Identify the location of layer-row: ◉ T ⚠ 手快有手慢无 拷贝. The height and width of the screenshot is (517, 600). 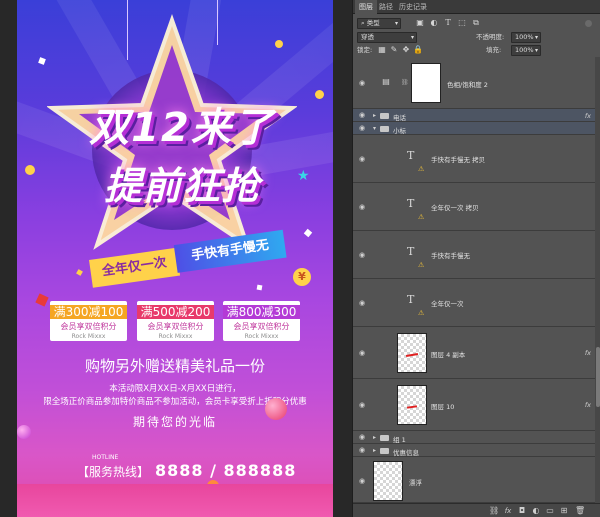
(474, 159).